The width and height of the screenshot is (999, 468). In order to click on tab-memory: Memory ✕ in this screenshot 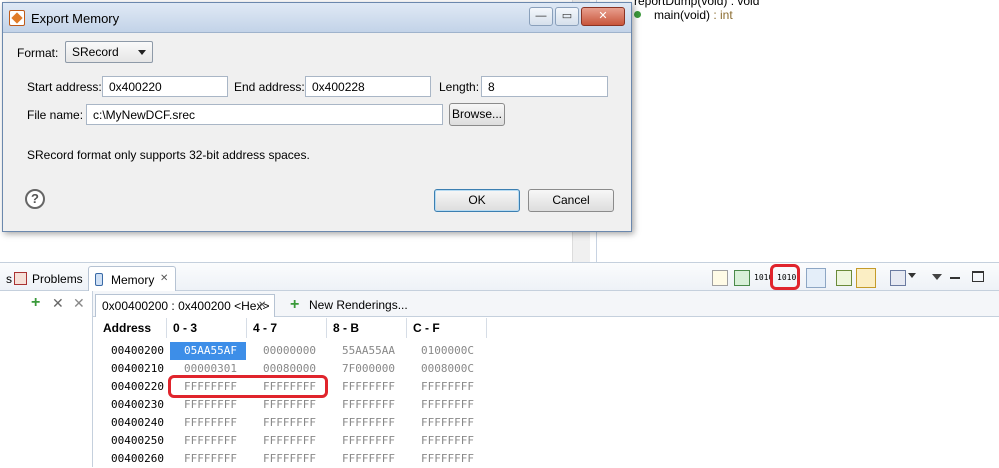, I will do `click(132, 279)`.